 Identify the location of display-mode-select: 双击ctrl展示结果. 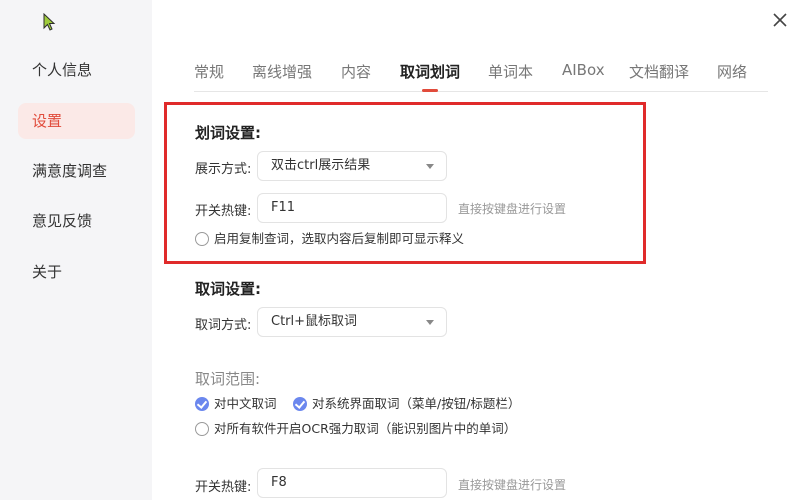
(352, 166).